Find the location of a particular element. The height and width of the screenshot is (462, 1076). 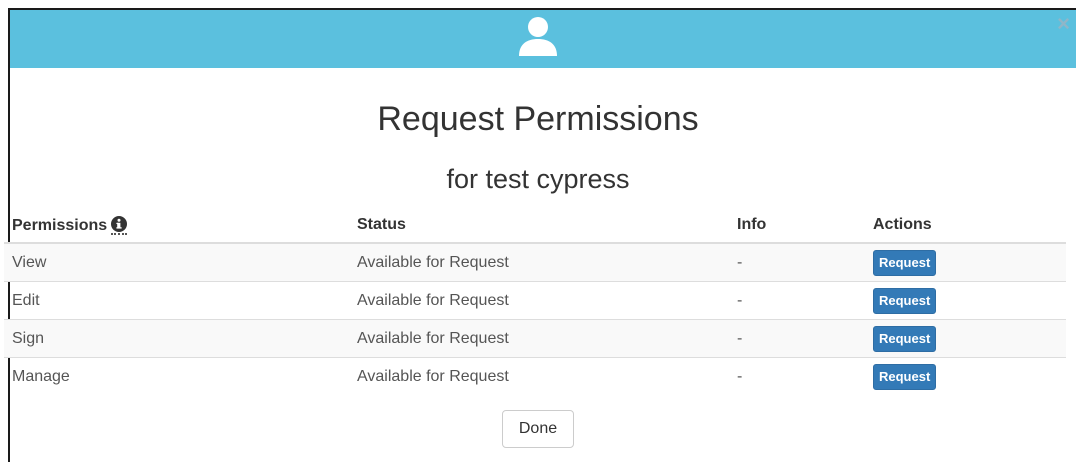

header-permissions: Permissions is located at coordinates (176, 226).